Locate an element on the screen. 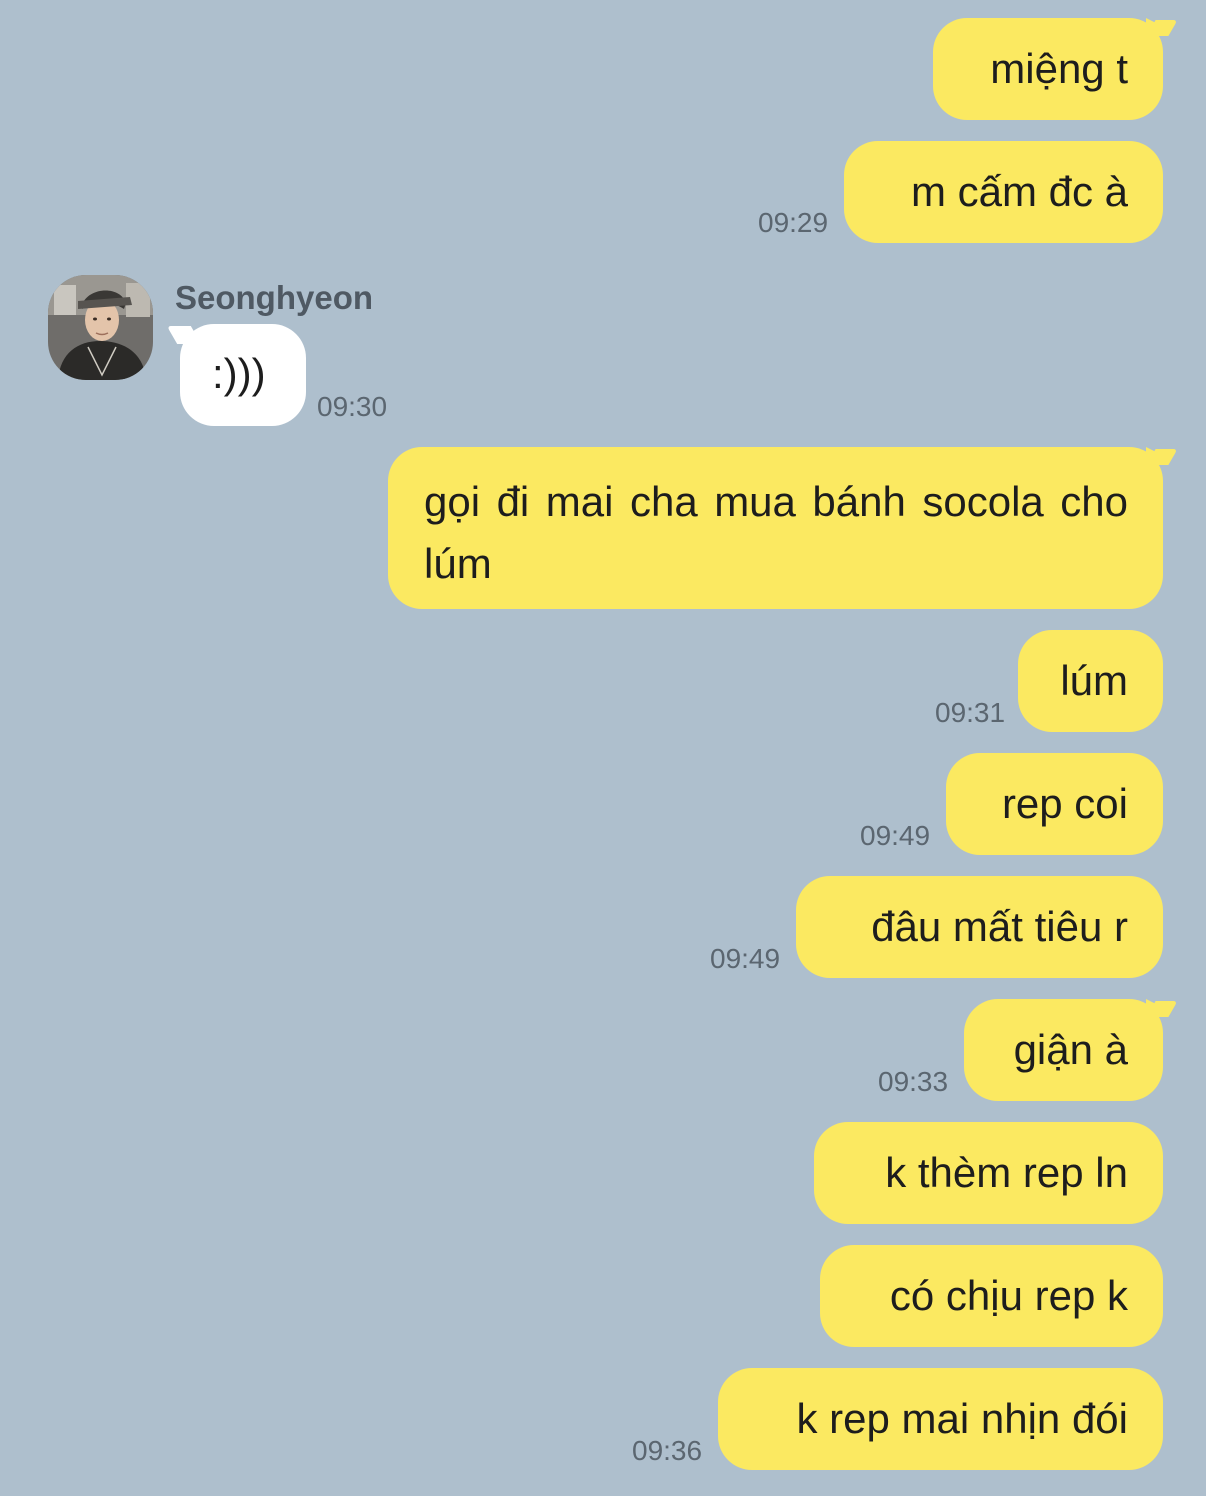 The height and width of the screenshot is (1496, 1206). message-bubble: lúm is located at coordinates (1090, 681).